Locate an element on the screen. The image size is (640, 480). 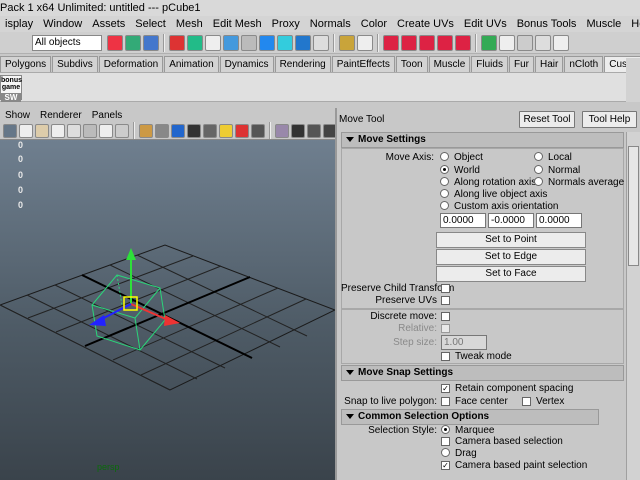
snap-to-point-icon is located at coordinates (427, 42).